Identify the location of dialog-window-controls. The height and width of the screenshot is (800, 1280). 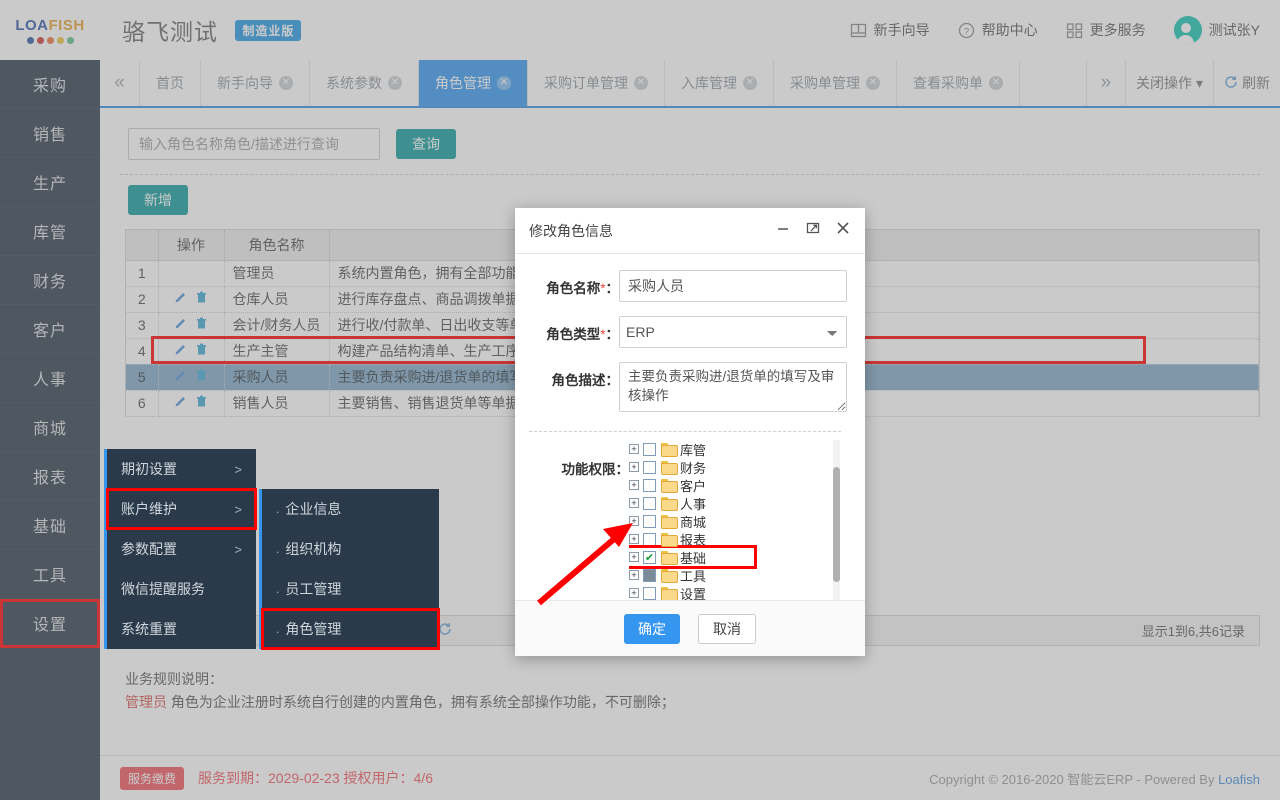
(813, 230).